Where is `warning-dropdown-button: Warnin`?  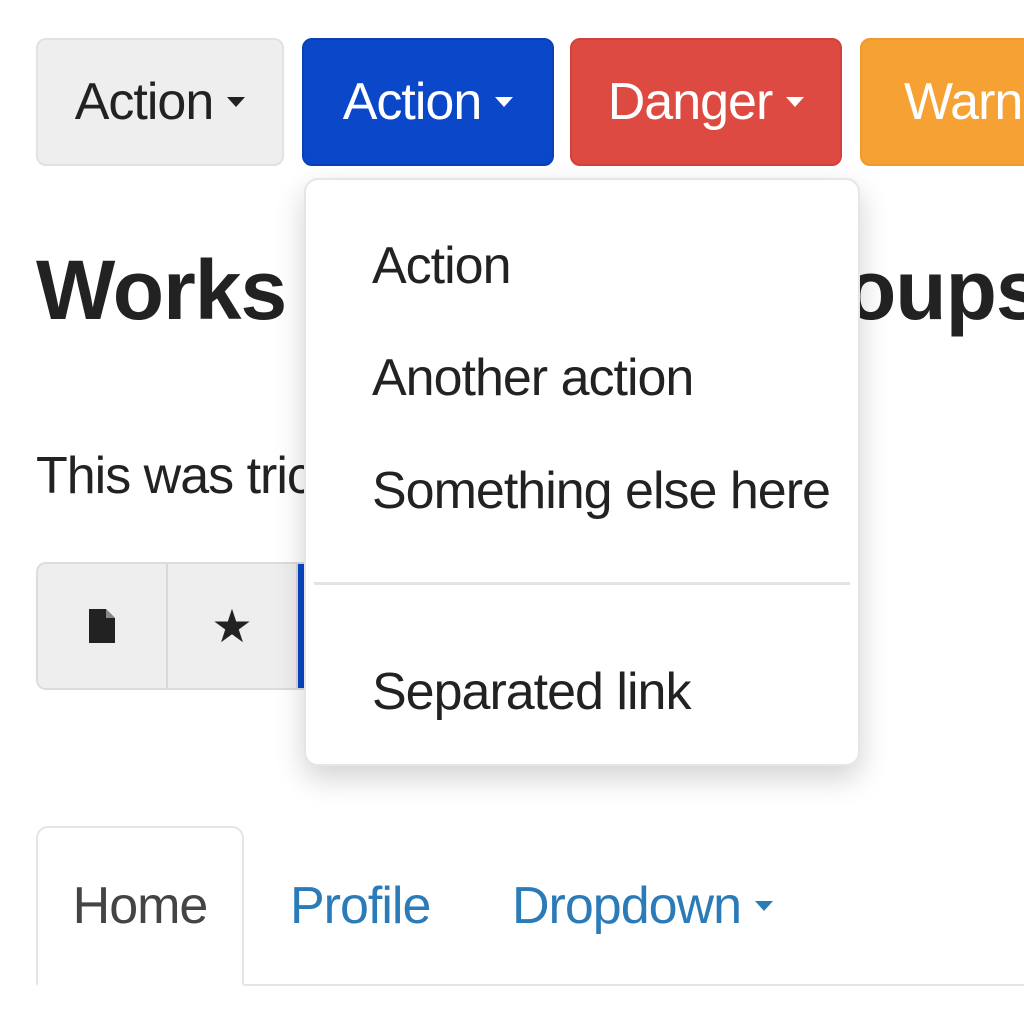
warning-dropdown-button: Warnin is located at coordinates (942, 102).